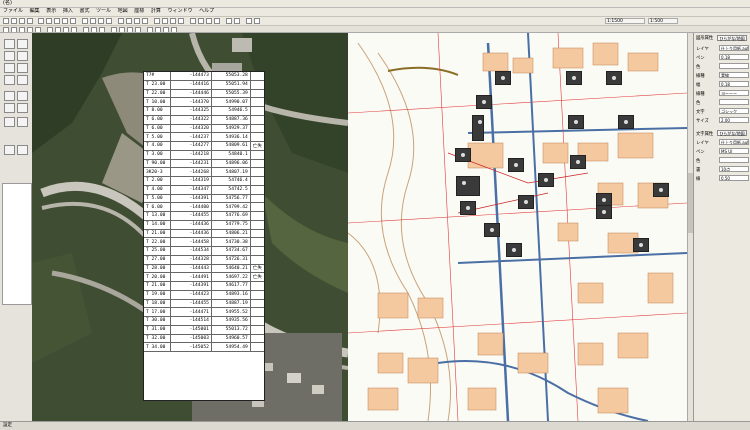  Describe the element at coordinates (137, 21) in the screenshot. I see `snap-icon` at that location.